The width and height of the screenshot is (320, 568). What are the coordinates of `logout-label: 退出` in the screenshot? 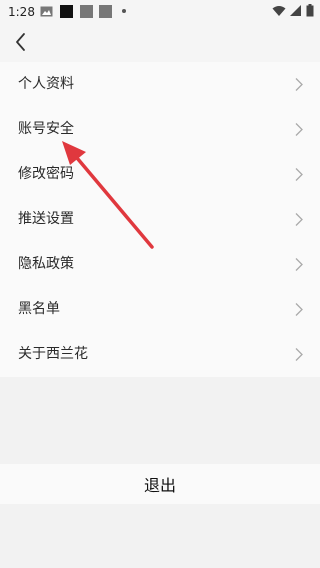 It's located at (159, 485).